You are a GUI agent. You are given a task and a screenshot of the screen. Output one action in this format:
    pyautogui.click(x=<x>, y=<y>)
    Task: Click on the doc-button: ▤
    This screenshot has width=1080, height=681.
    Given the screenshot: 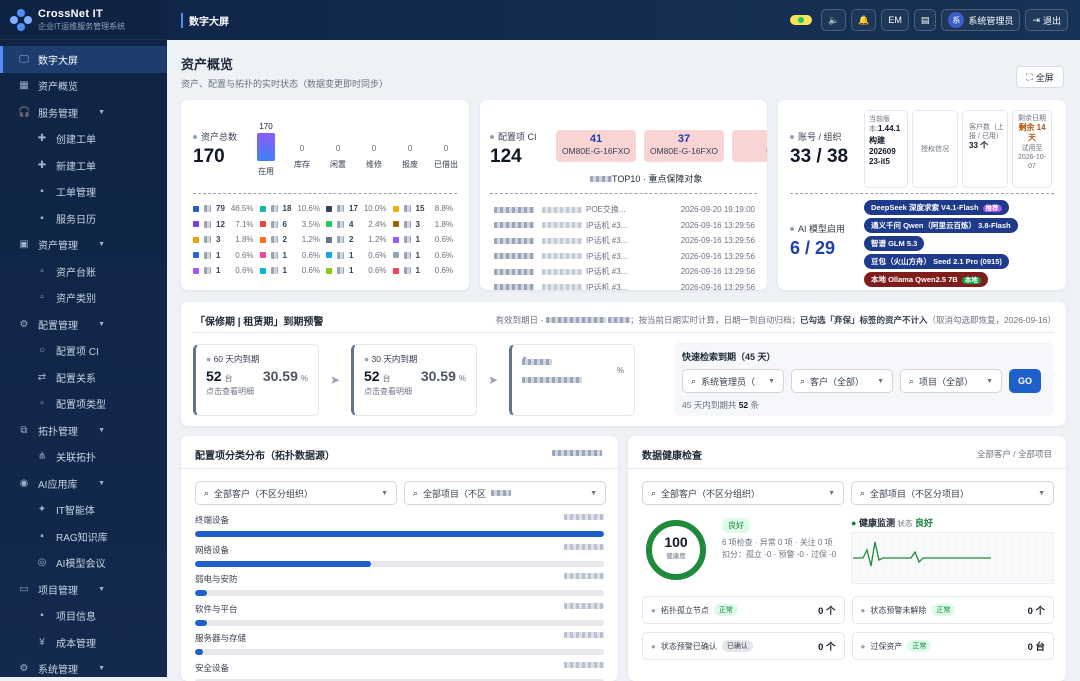 What is the action you would take?
    pyautogui.click(x=925, y=20)
    